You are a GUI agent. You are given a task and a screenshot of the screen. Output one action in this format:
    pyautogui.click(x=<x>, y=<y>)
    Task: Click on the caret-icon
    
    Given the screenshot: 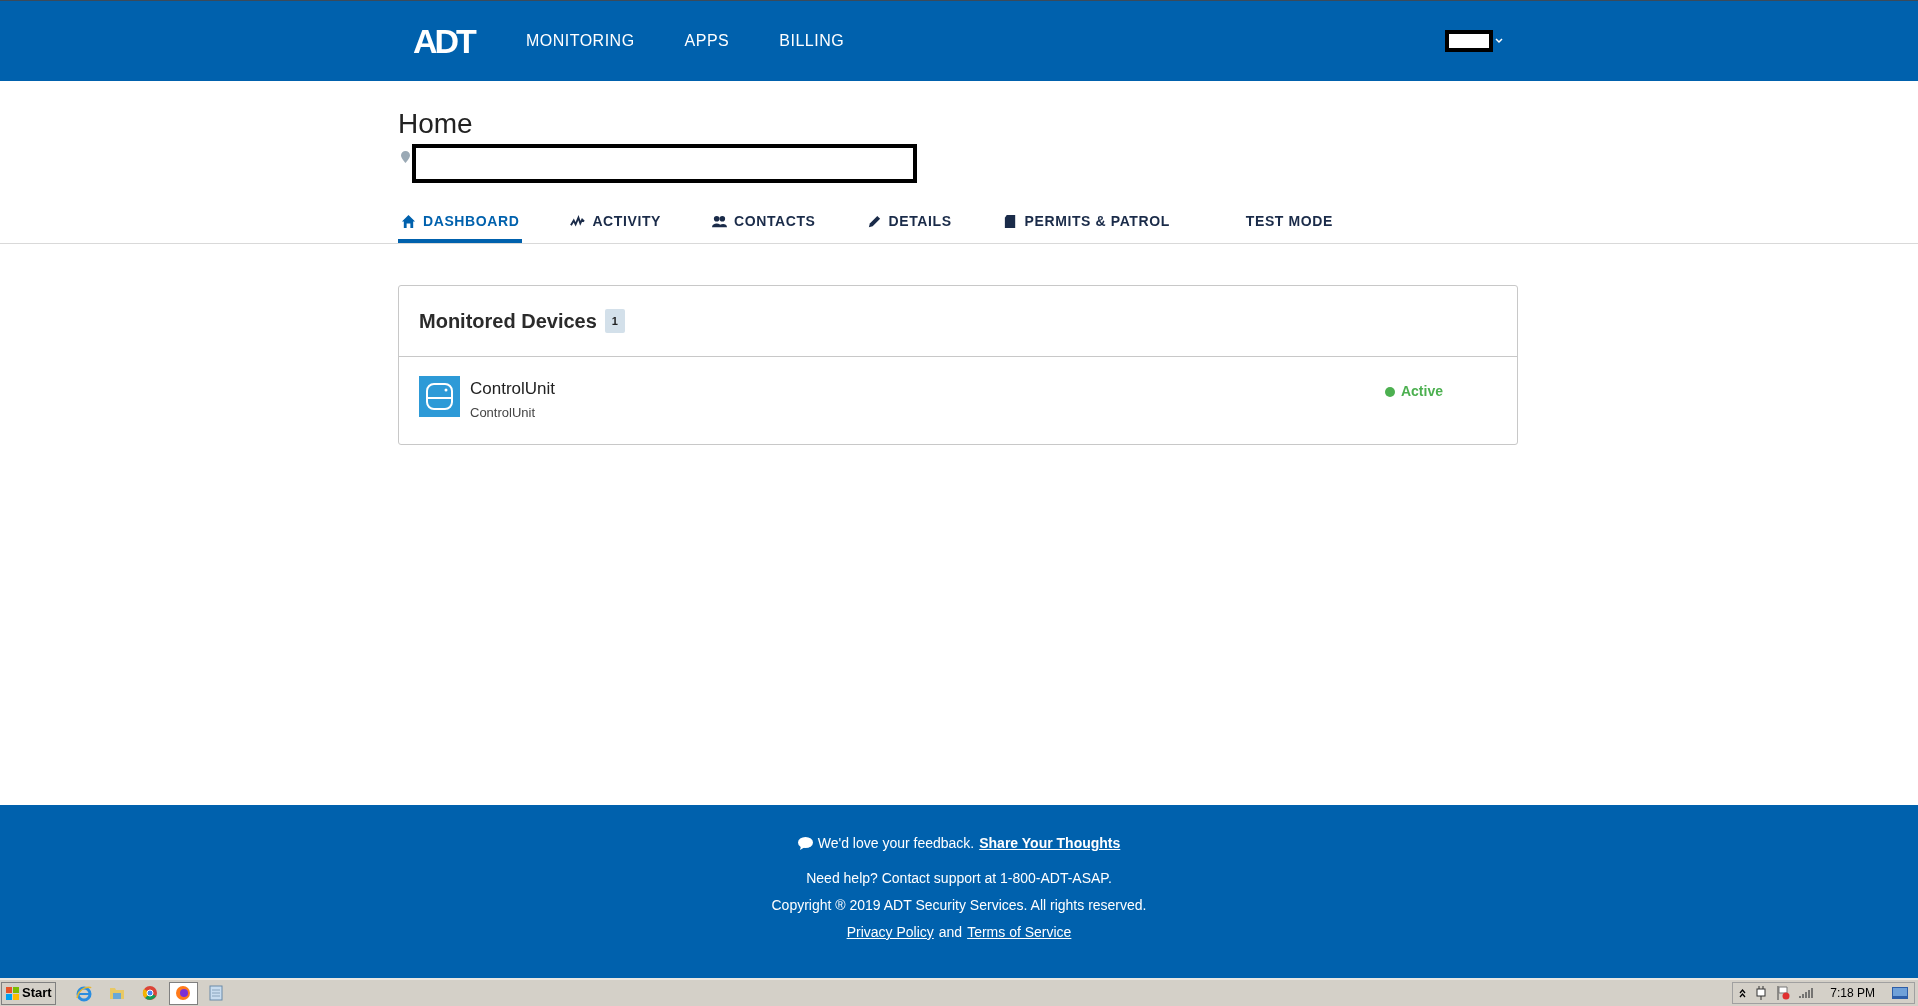 What is the action you would take?
    pyautogui.click(x=1499, y=41)
    